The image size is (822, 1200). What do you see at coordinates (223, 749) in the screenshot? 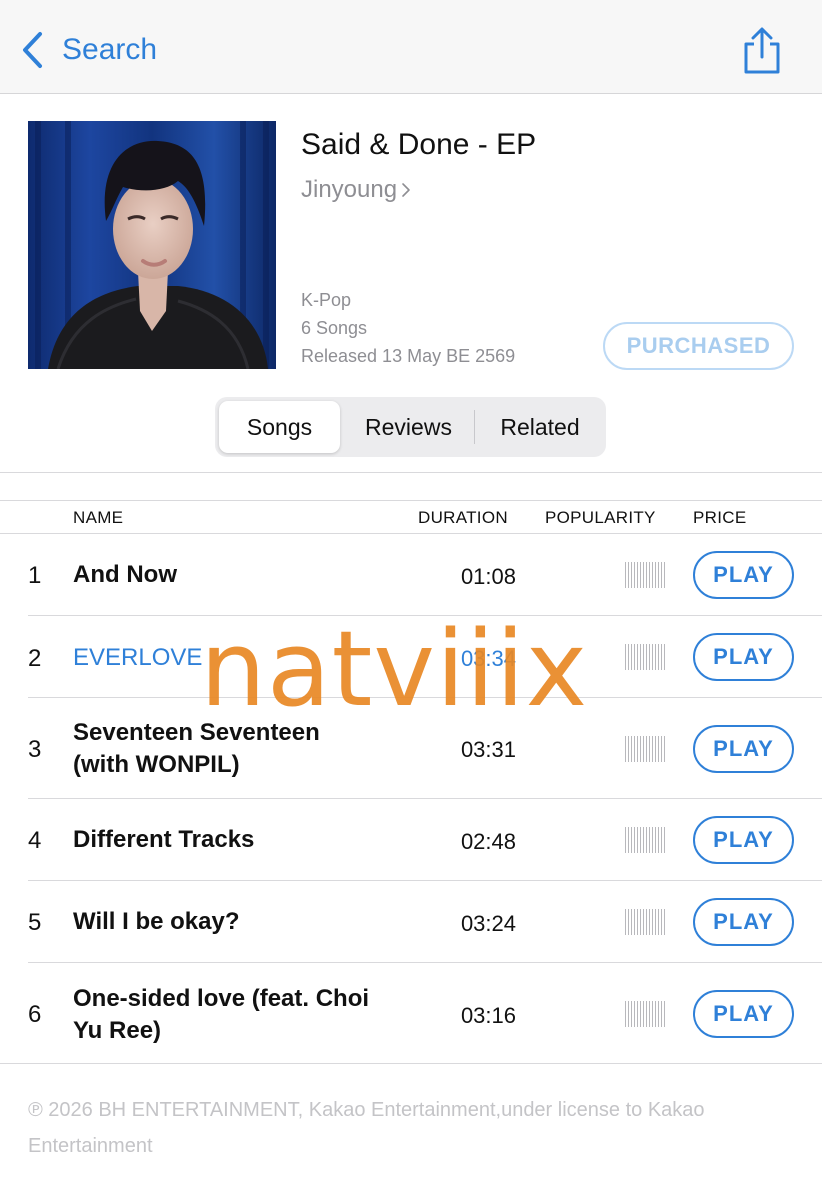
I see `track-name: Seventeen Seventeen (with WONPIL)` at bounding box center [223, 749].